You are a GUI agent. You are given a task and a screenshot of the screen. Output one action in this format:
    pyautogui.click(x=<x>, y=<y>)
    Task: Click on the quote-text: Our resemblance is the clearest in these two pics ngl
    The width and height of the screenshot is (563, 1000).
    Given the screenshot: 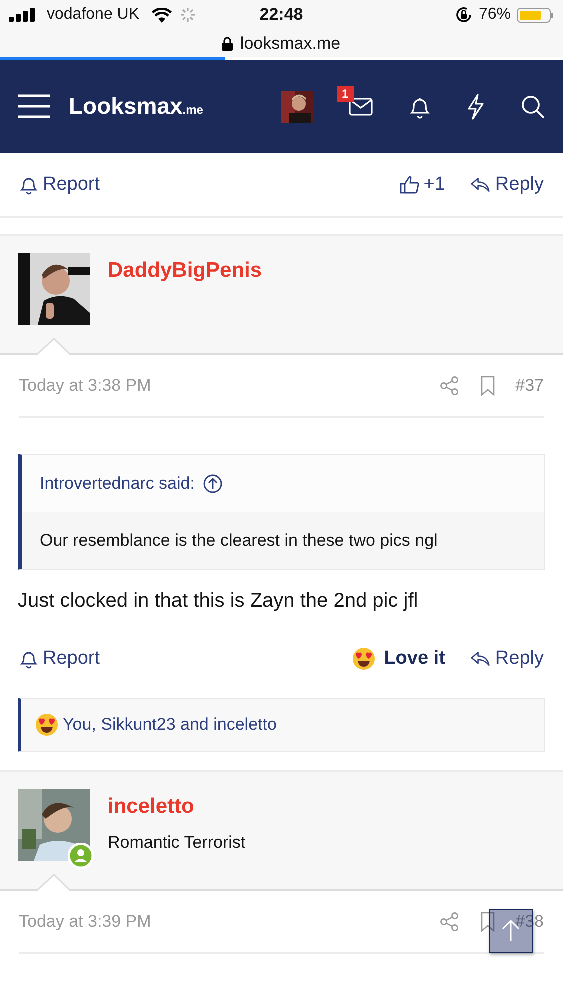 What is the action you would take?
    pyautogui.click(x=239, y=540)
    